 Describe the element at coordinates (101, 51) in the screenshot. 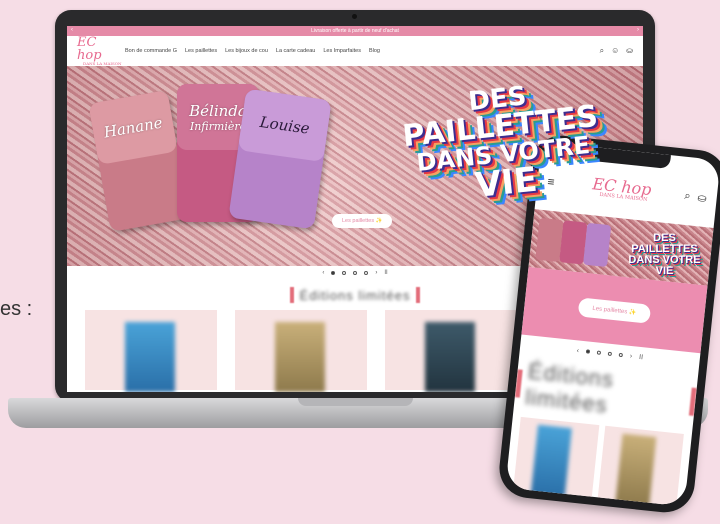

I see `site-logo: EC hop DANS LA MAISON` at that location.